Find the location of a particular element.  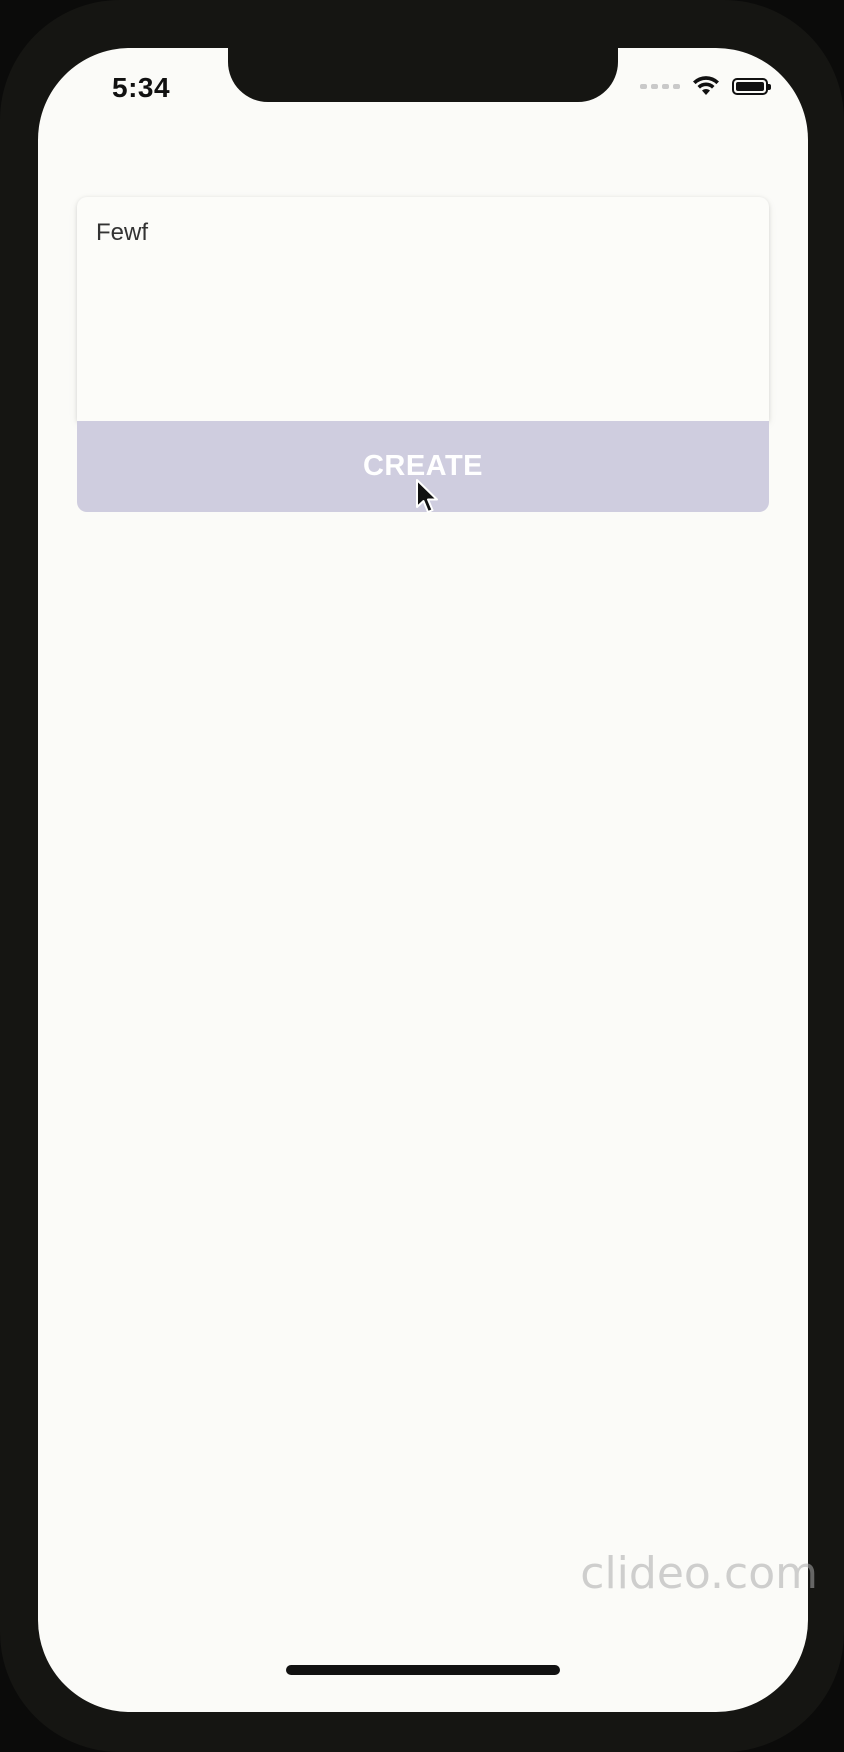

home-indicator is located at coordinates (423, 1670).